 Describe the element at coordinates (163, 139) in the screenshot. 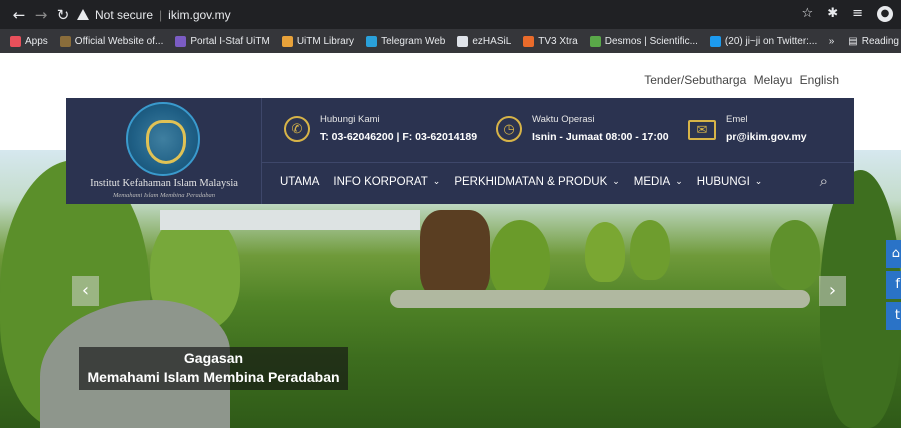

I see `ikim-logo-icon` at that location.